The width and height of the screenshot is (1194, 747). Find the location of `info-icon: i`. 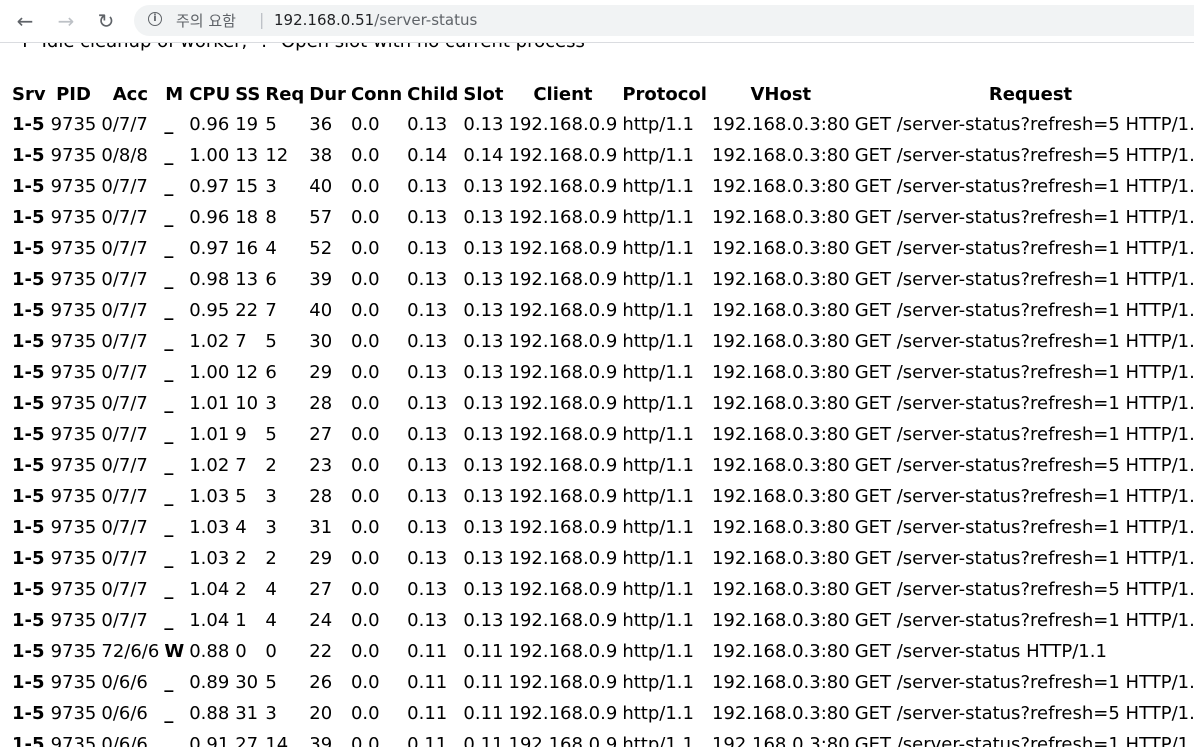

info-icon: i is located at coordinates (155, 19).